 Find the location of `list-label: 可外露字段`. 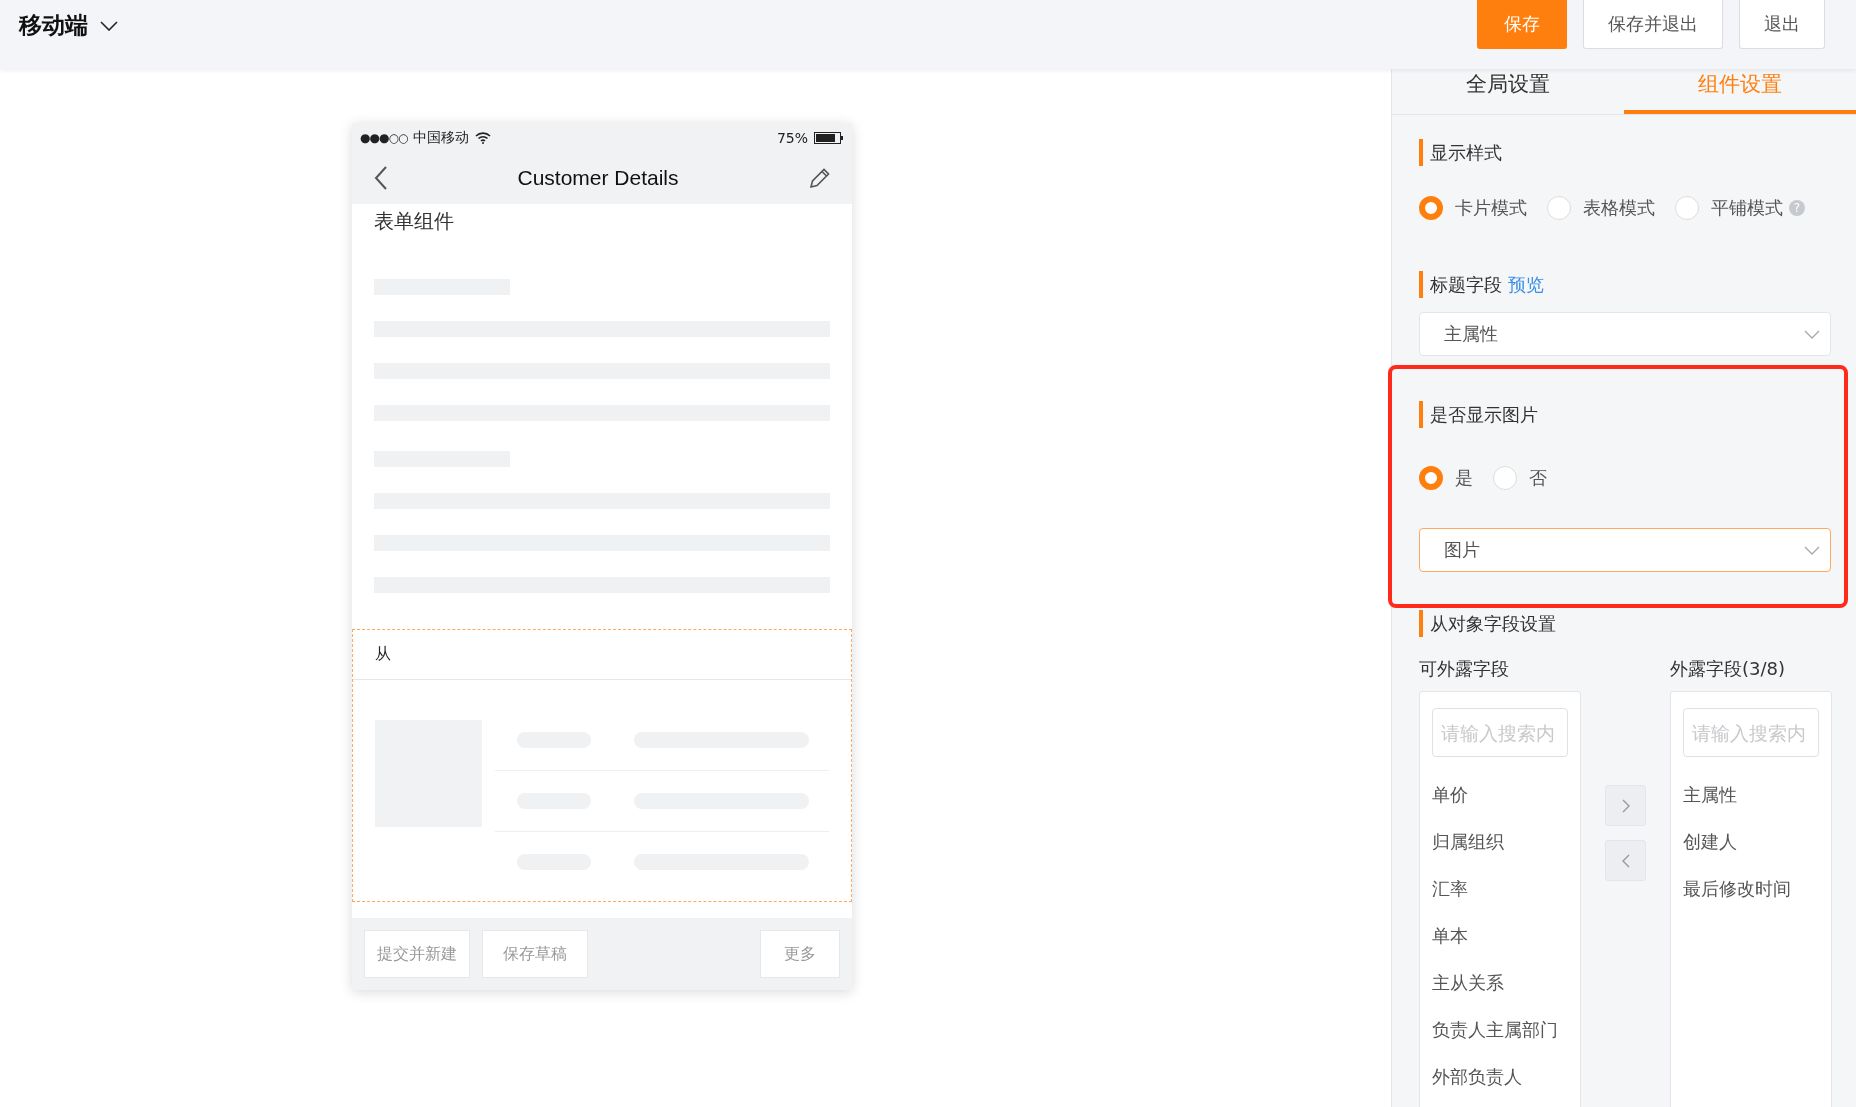

list-label: 可外露字段 is located at coordinates (1464, 669).